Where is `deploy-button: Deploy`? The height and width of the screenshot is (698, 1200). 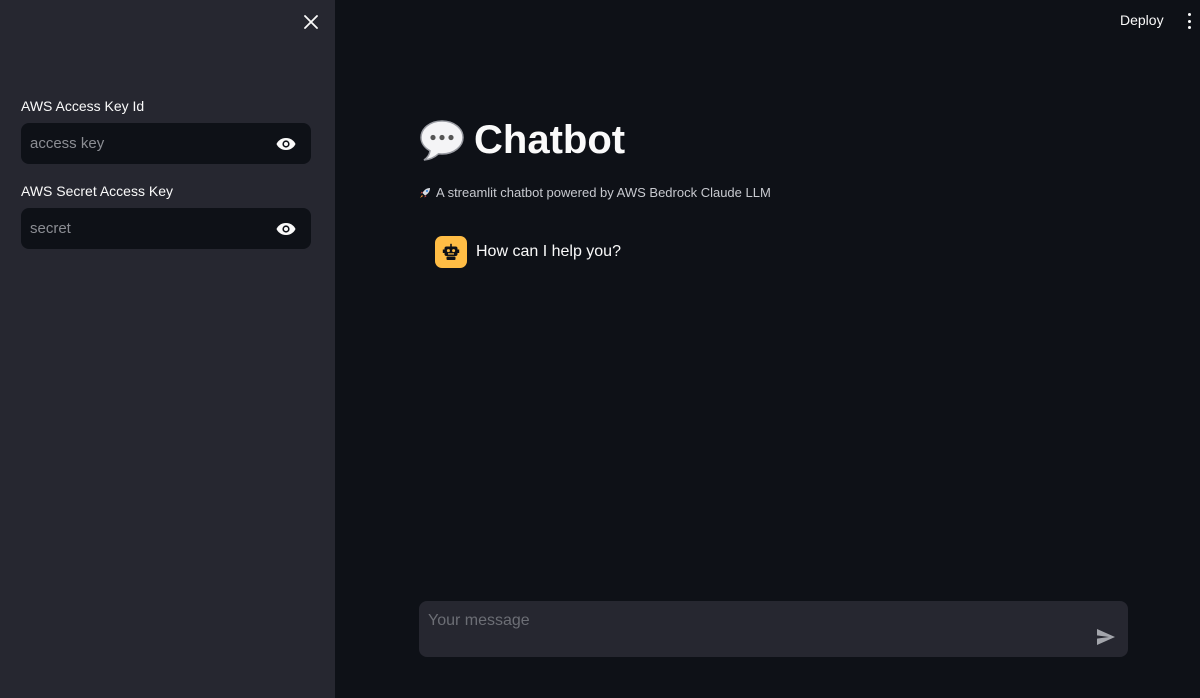 deploy-button: Deploy is located at coordinates (1142, 20).